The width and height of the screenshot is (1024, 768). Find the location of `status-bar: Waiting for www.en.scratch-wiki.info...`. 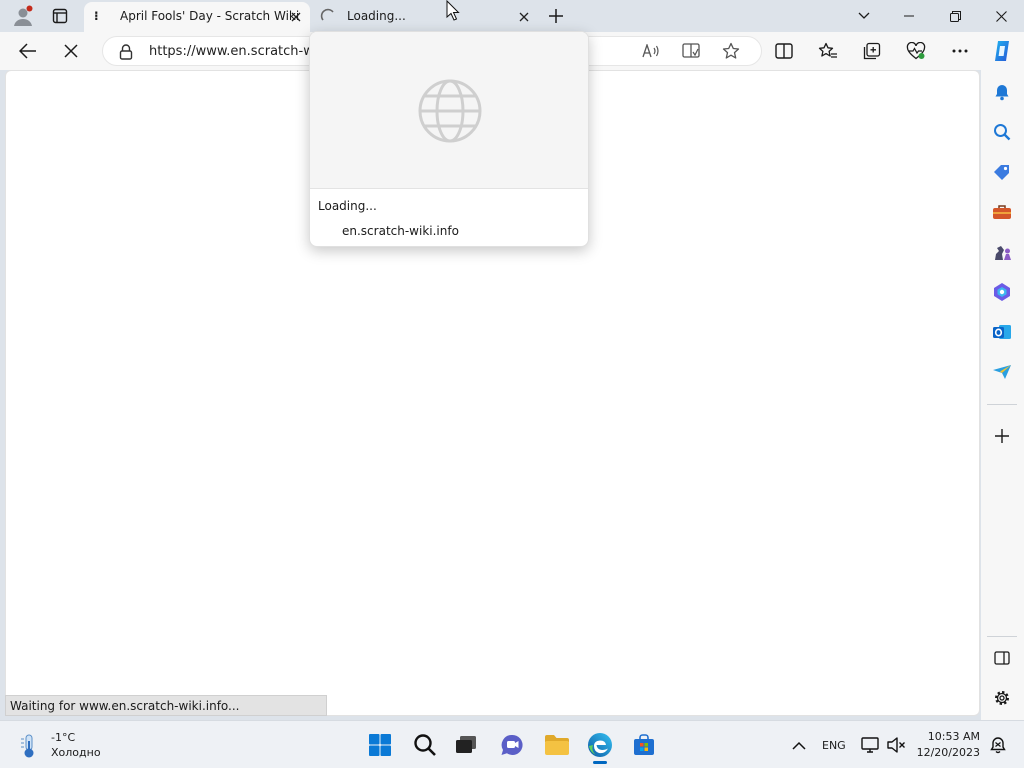

status-bar: Waiting for www.en.scratch-wiki.info... is located at coordinates (166, 705).